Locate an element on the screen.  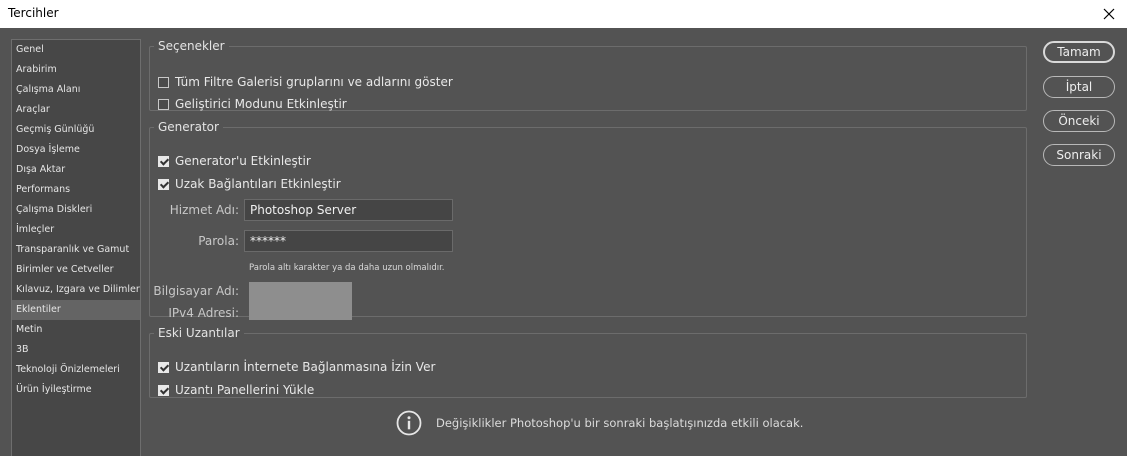
generator-legend: Generator is located at coordinates (188, 127).